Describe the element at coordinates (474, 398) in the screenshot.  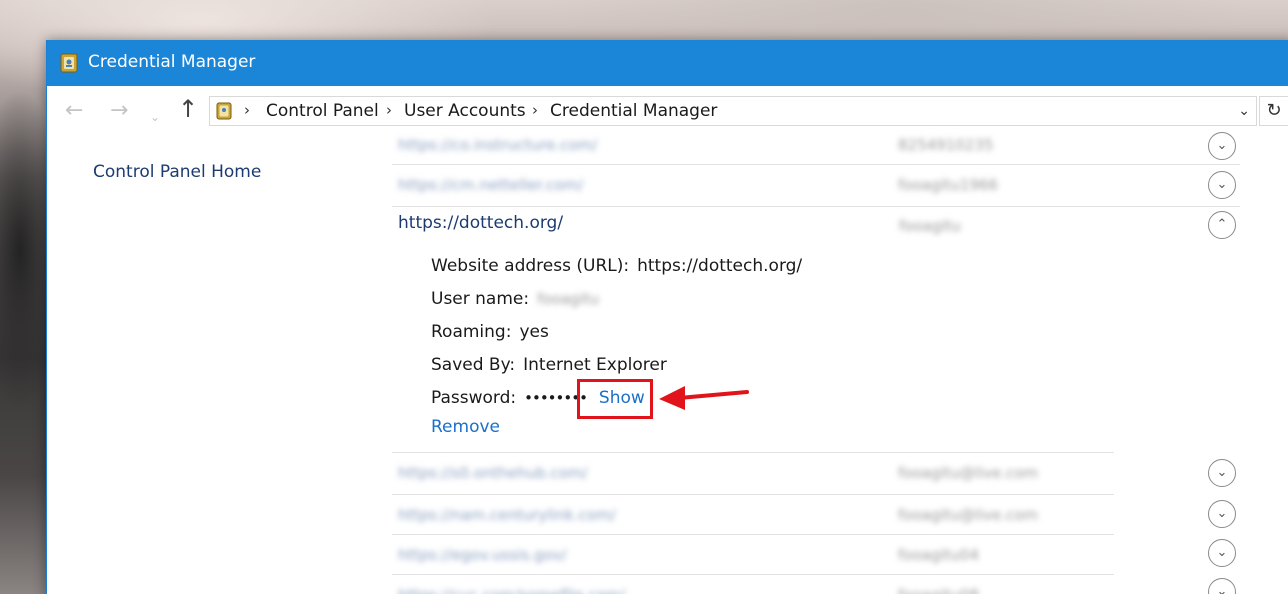
I see `password-label: Password:` at that location.